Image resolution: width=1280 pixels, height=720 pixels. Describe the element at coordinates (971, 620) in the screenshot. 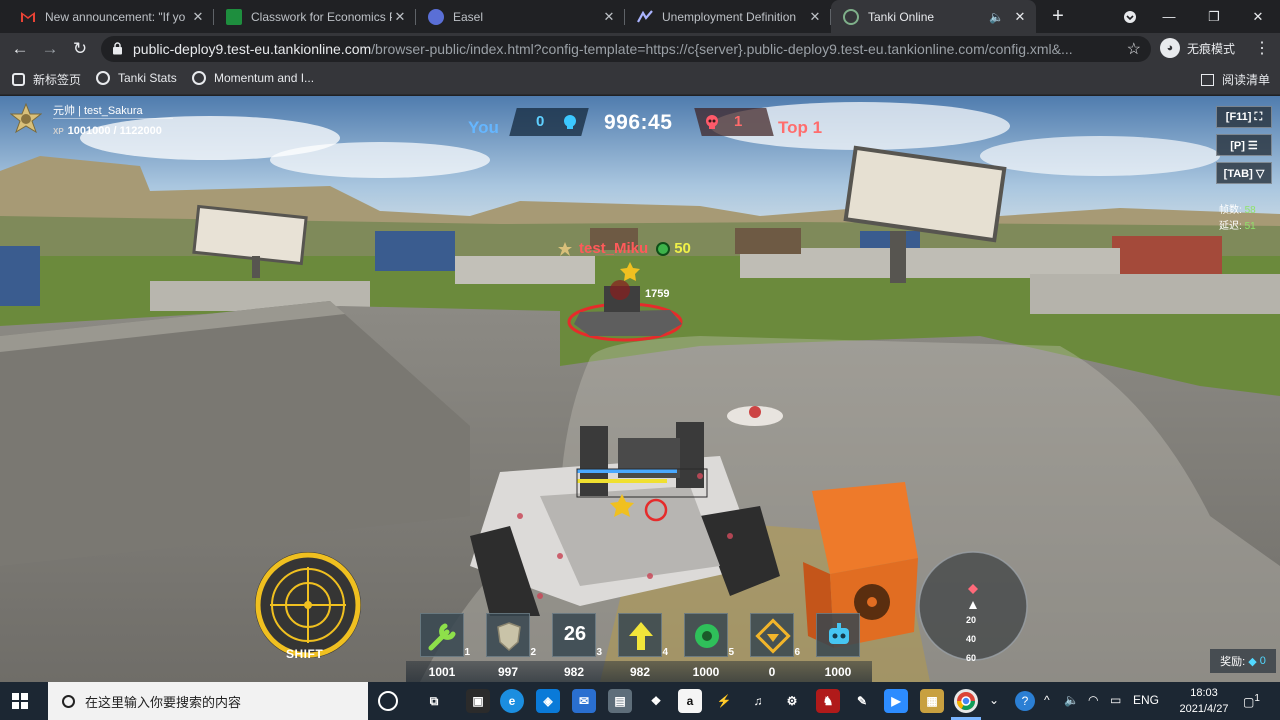

I see `radar-tick: 20` at that location.